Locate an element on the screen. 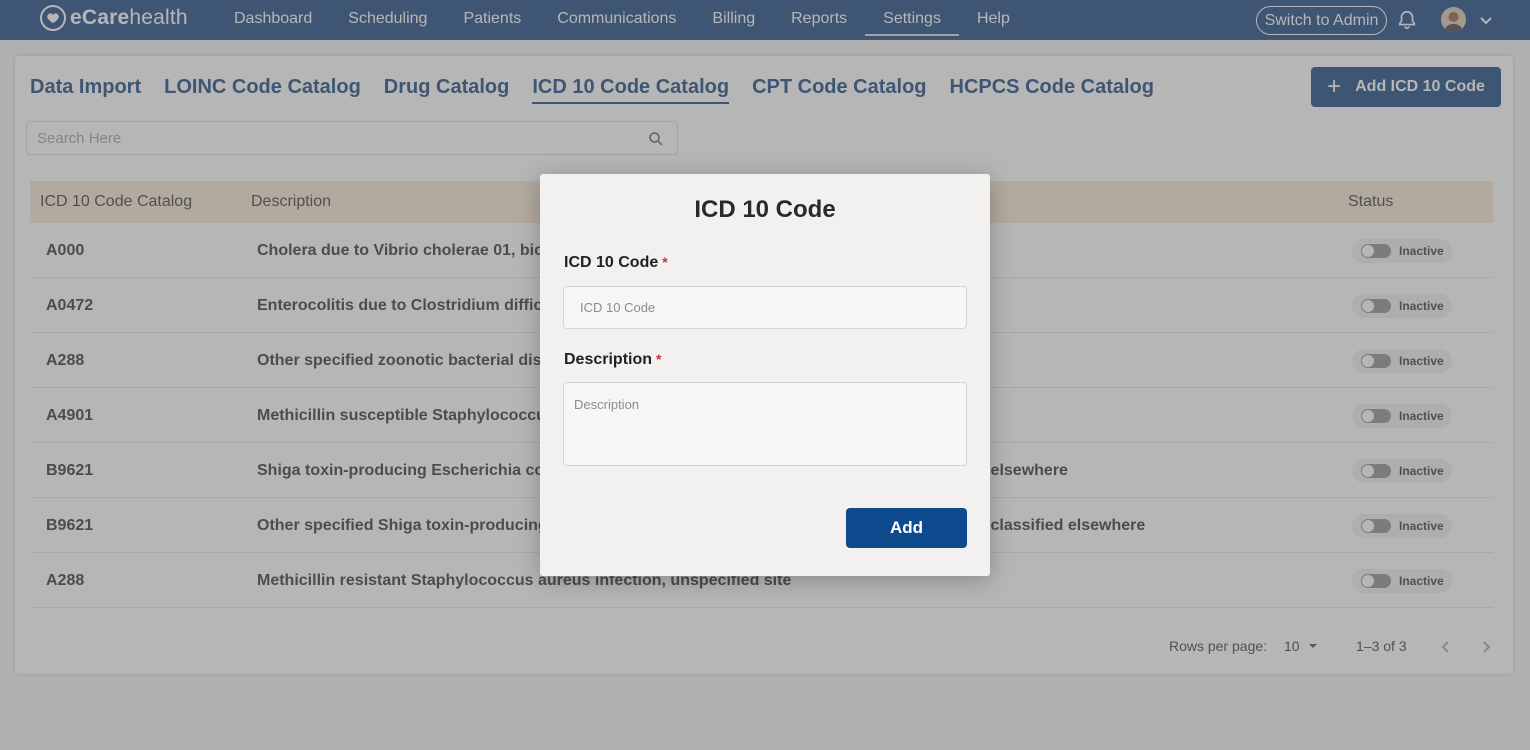 The width and height of the screenshot is (1530, 750). icd10-code-label-text: ICD 10 Code is located at coordinates (611, 262).